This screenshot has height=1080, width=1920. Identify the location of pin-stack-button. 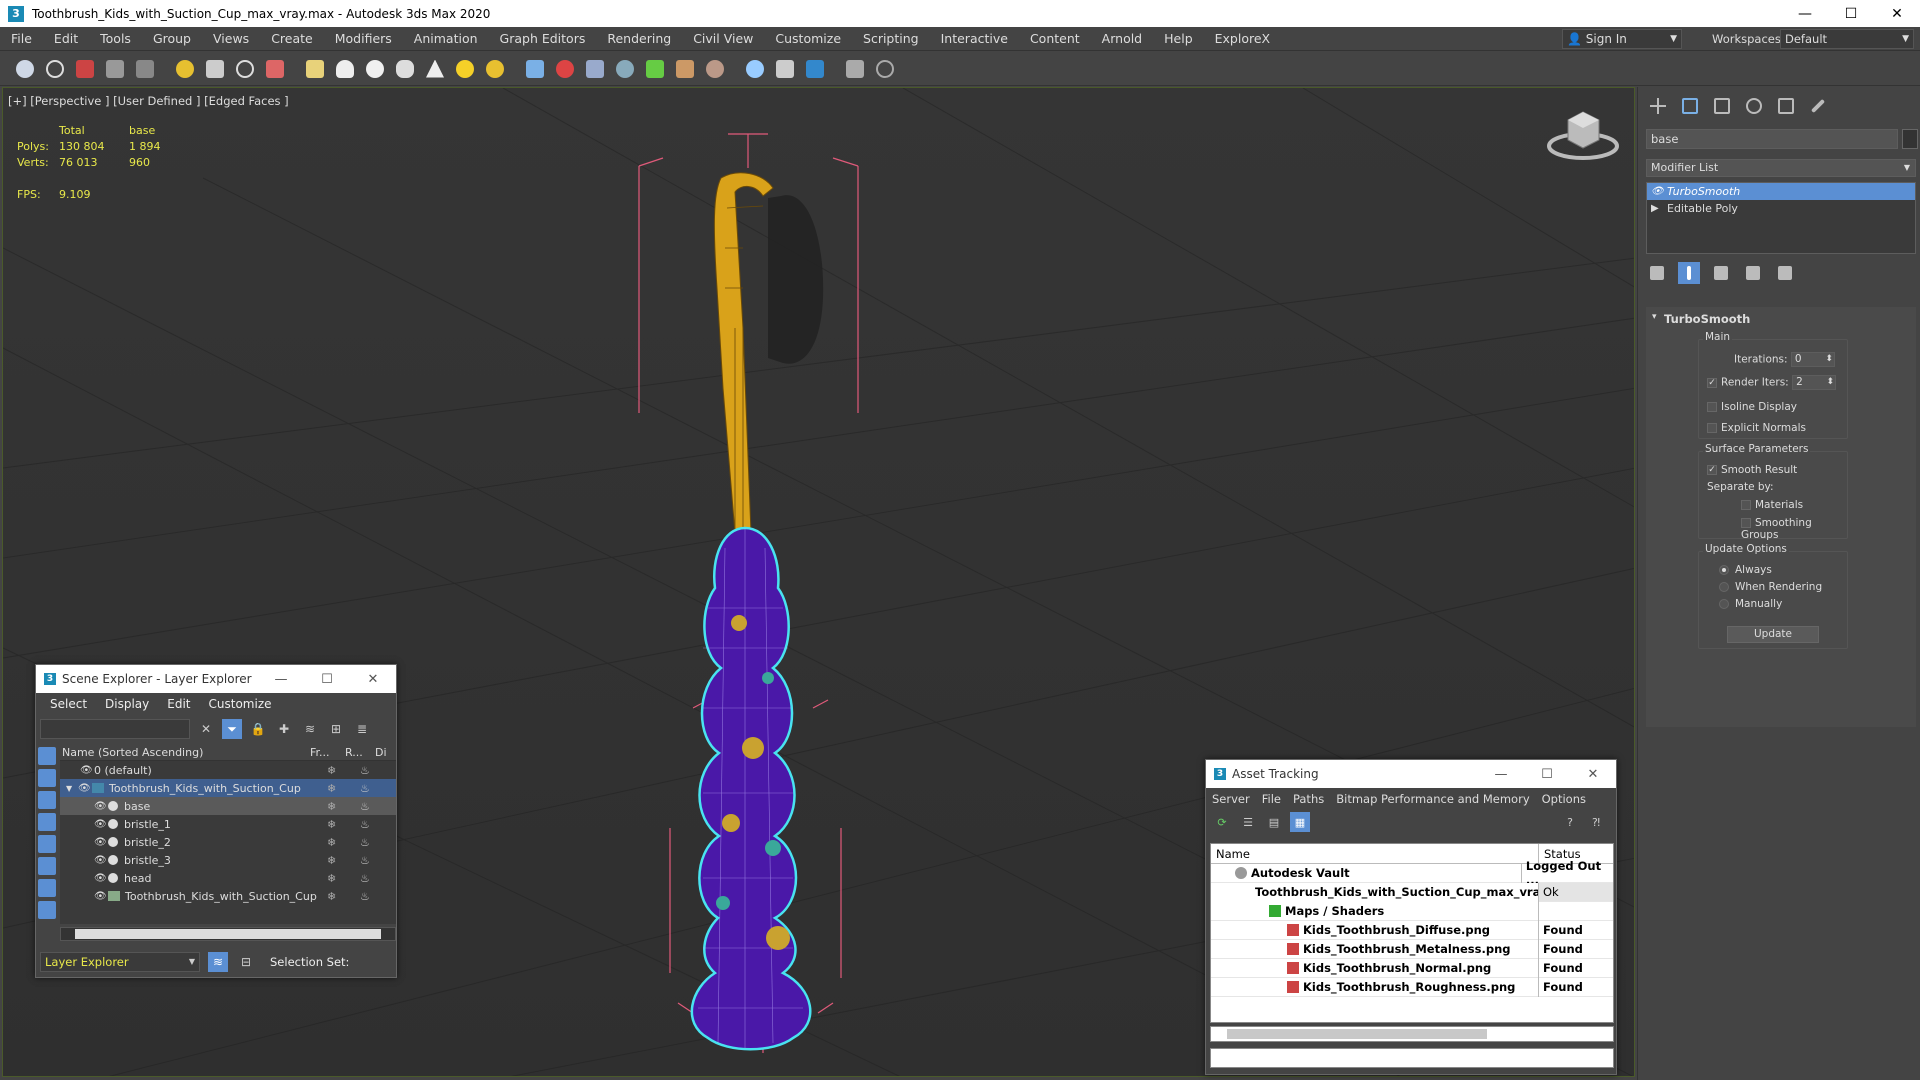
(1657, 273).